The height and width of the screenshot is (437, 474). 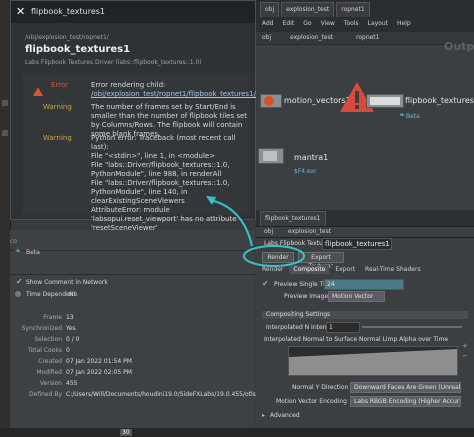 What do you see at coordinates (126, 432) in the screenshot?
I see `current-frame-marker: 30` at bounding box center [126, 432].